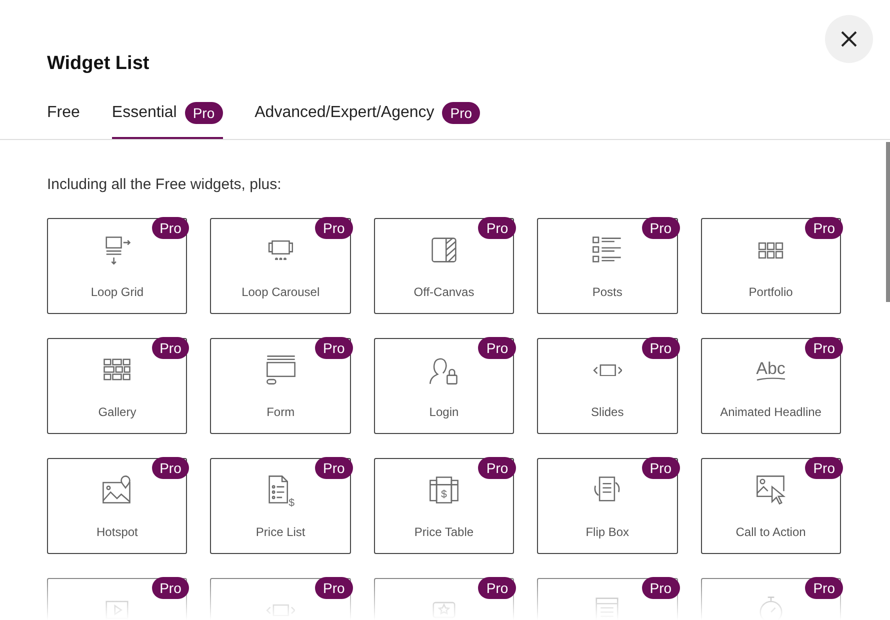  What do you see at coordinates (771, 490) in the screenshot?
I see `image-cursor-icon` at bounding box center [771, 490].